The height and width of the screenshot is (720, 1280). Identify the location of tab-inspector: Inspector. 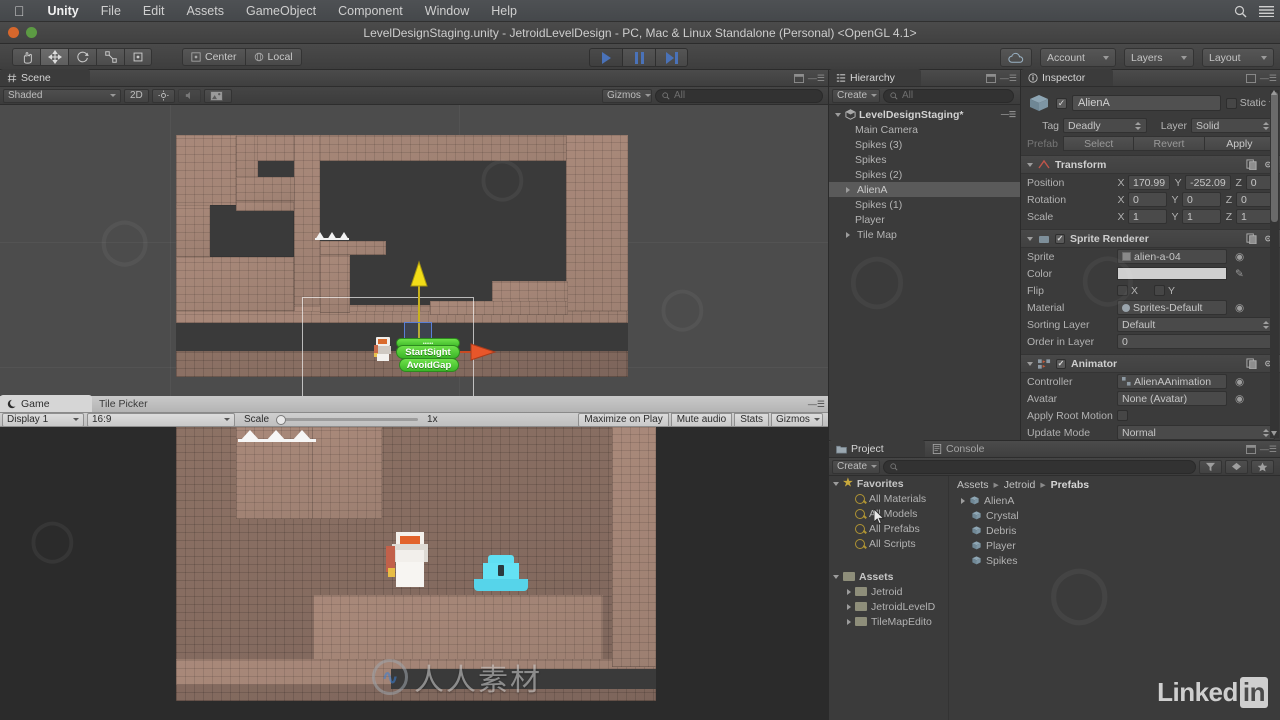
(1067, 77).